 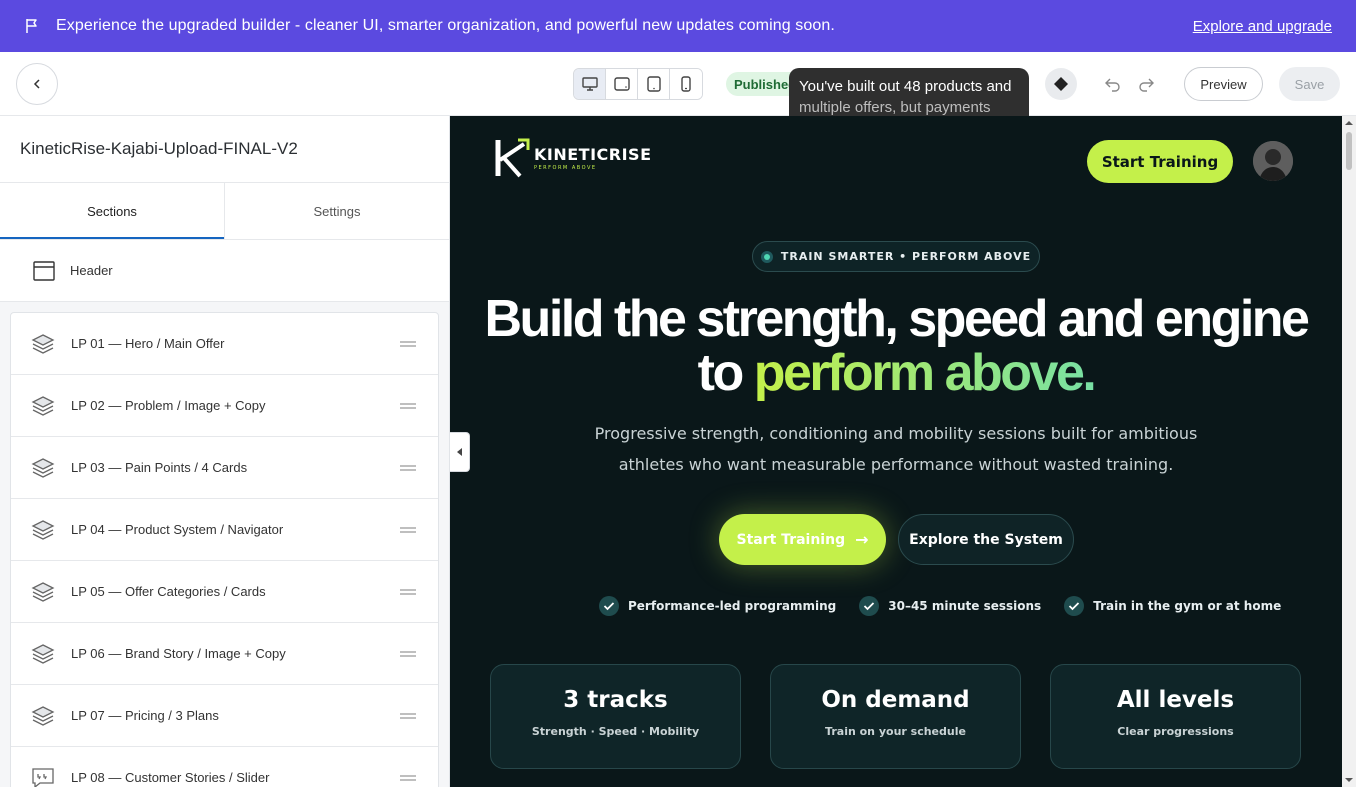 What do you see at coordinates (1223, 84) in the screenshot?
I see `preview-button: Preview` at bounding box center [1223, 84].